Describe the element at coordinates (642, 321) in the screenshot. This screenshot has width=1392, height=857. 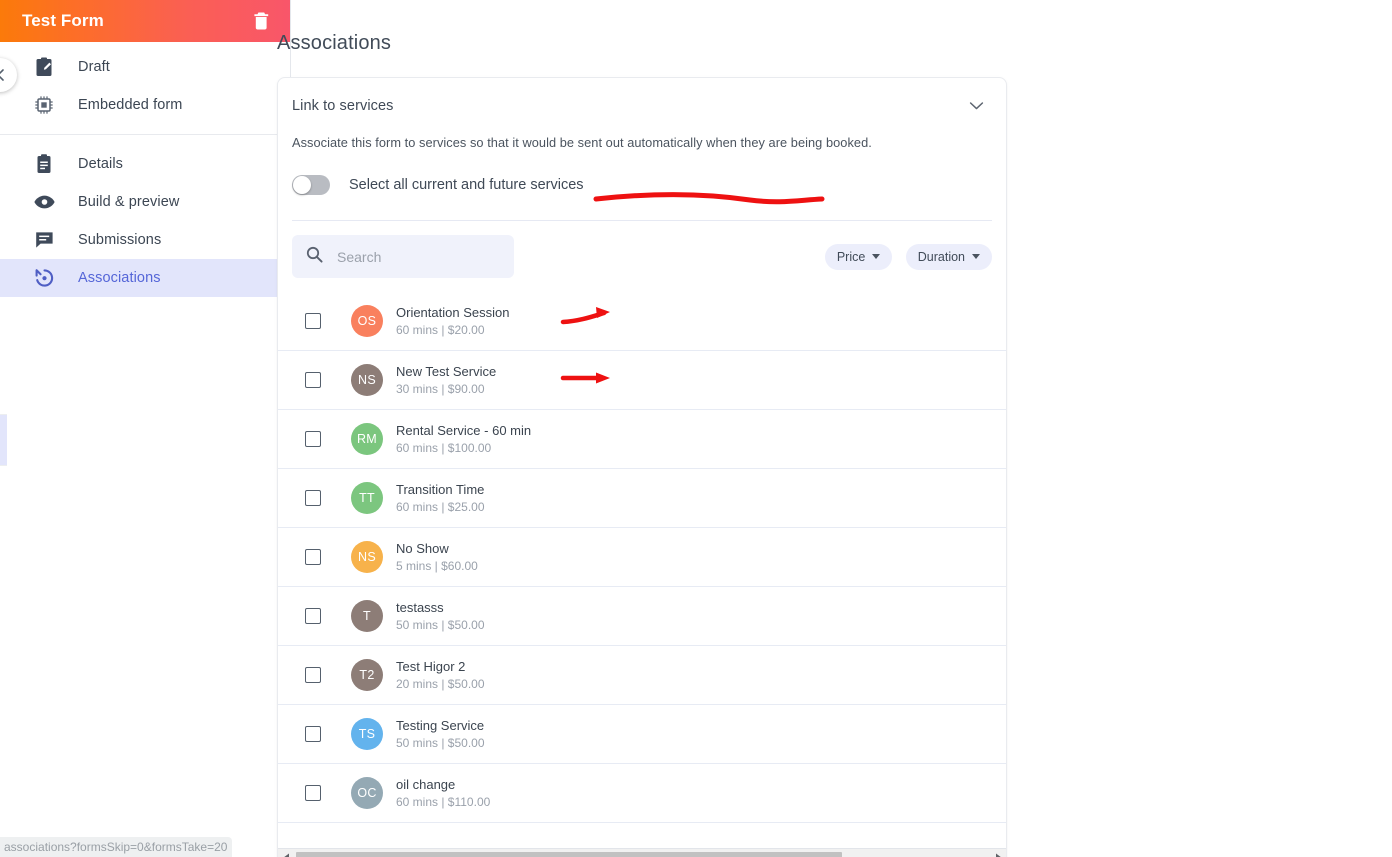
I see `service-row: OS Orientation Session 60 mins | $20.00` at that location.